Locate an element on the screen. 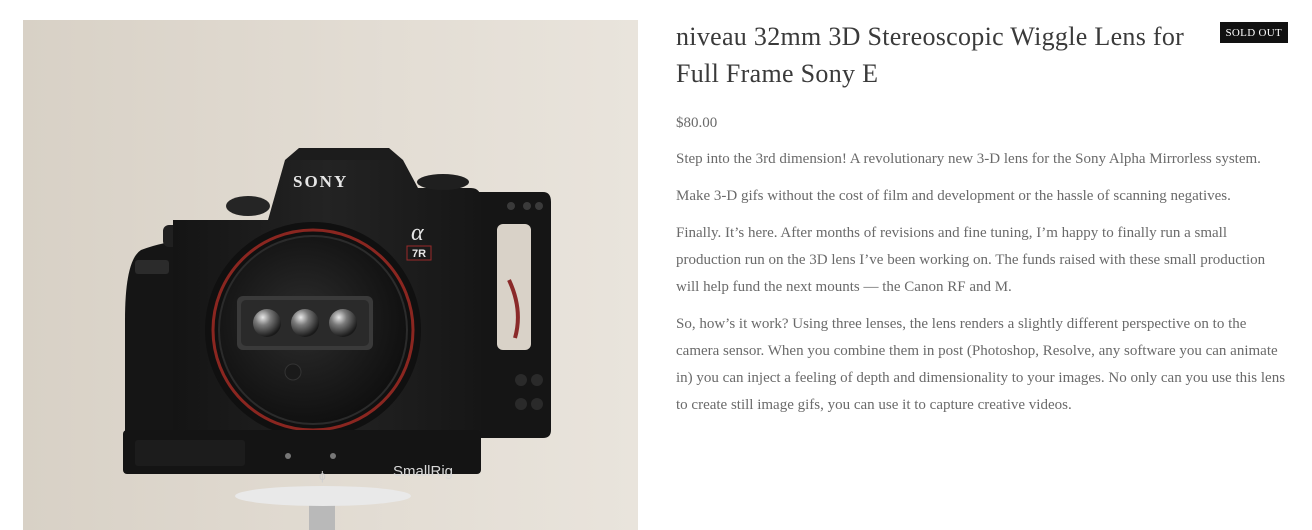  camera-model-alpha: α is located at coordinates (417, 233).